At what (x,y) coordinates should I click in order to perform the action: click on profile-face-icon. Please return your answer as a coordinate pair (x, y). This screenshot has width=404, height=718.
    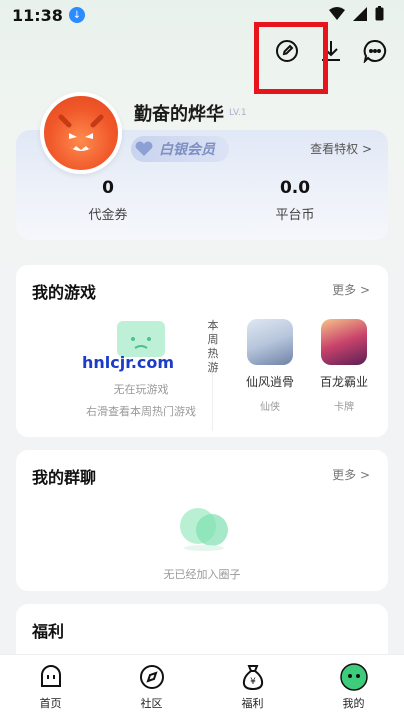
    Looking at the image, I should click on (353, 677).